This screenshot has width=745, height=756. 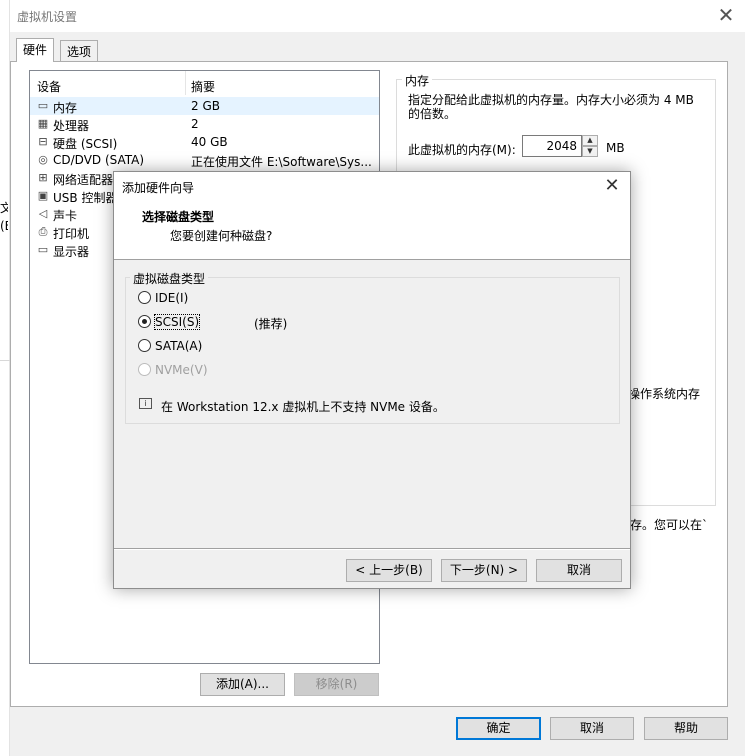 What do you see at coordinates (158, 188) in the screenshot?
I see `wizard-title: 添加硬件向导` at bounding box center [158, 188].